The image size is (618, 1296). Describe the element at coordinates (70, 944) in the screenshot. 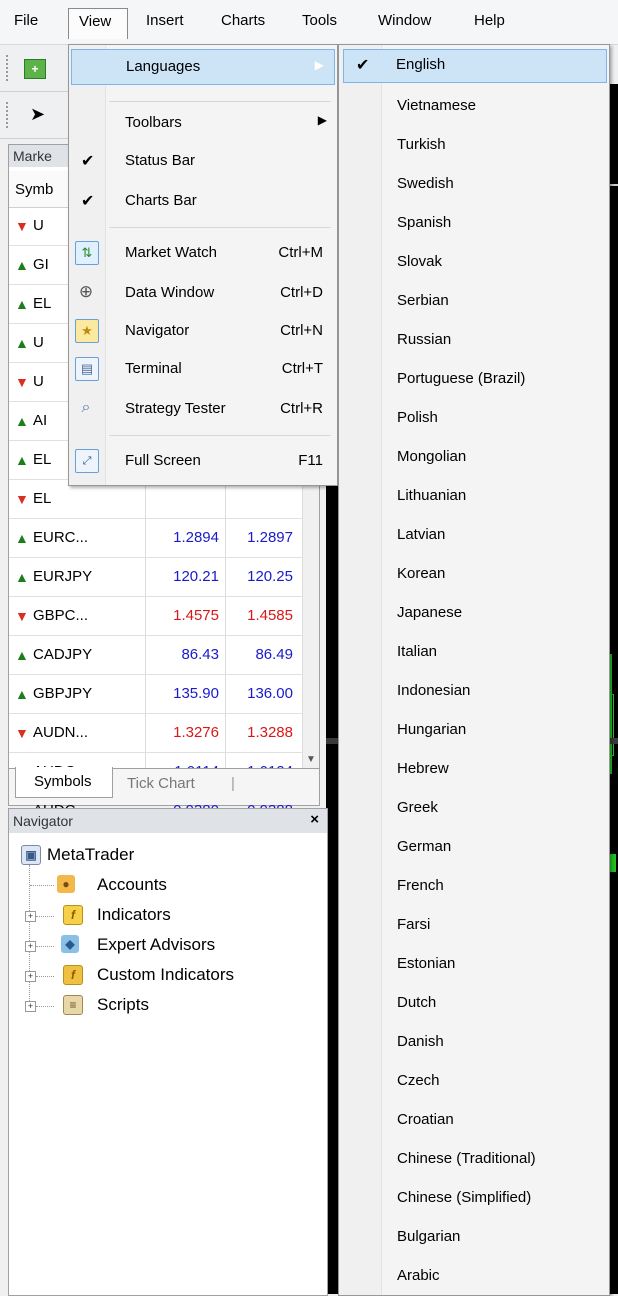

I see `expert-advisors-icon: ◆` at that location.